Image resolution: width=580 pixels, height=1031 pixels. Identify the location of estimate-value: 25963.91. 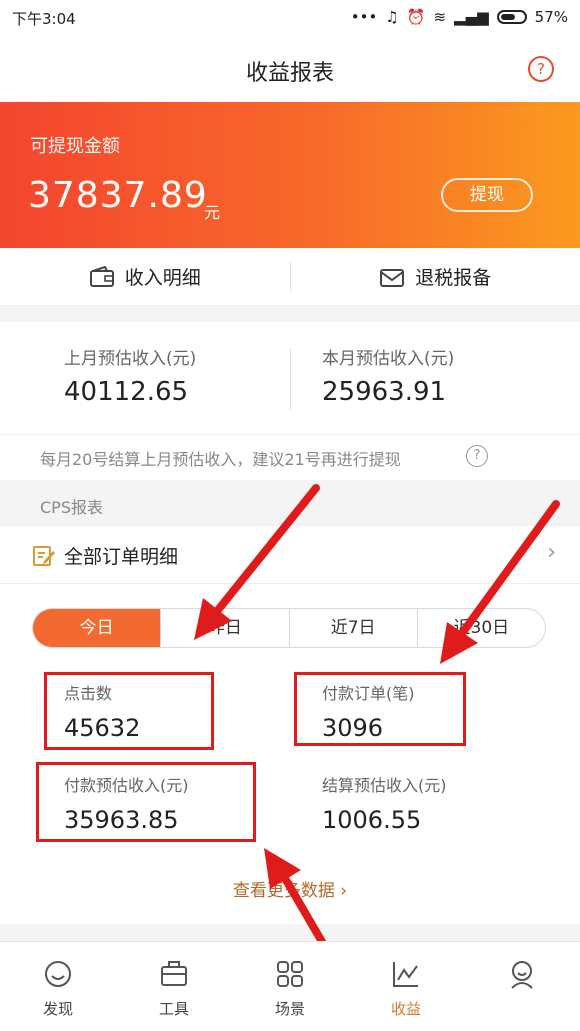
(384, 392).